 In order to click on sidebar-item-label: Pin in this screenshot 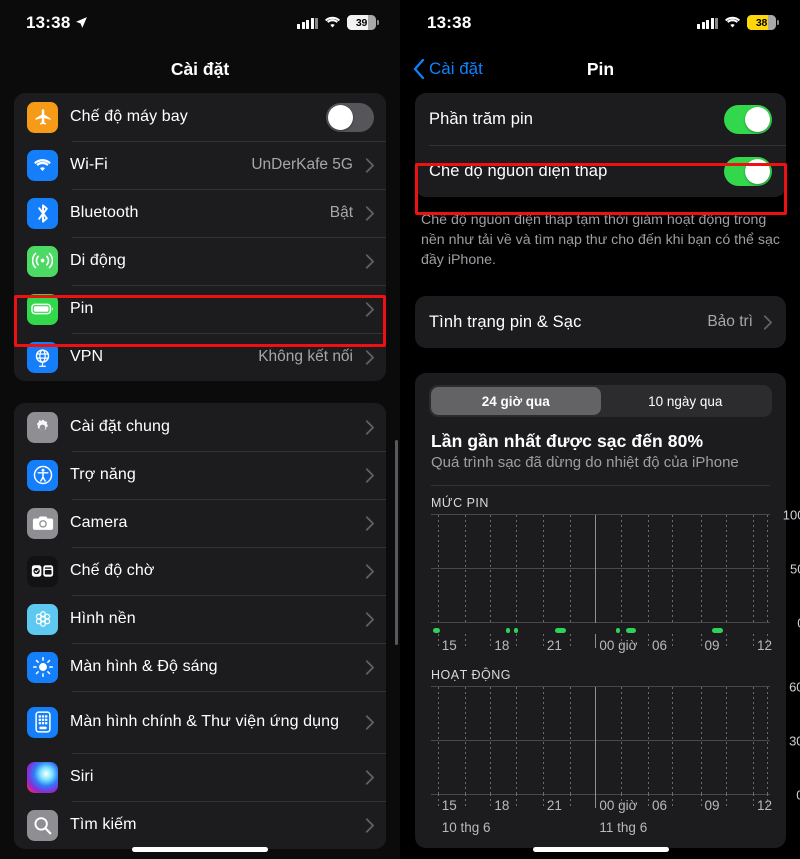, I will do `click(82, 309)`.